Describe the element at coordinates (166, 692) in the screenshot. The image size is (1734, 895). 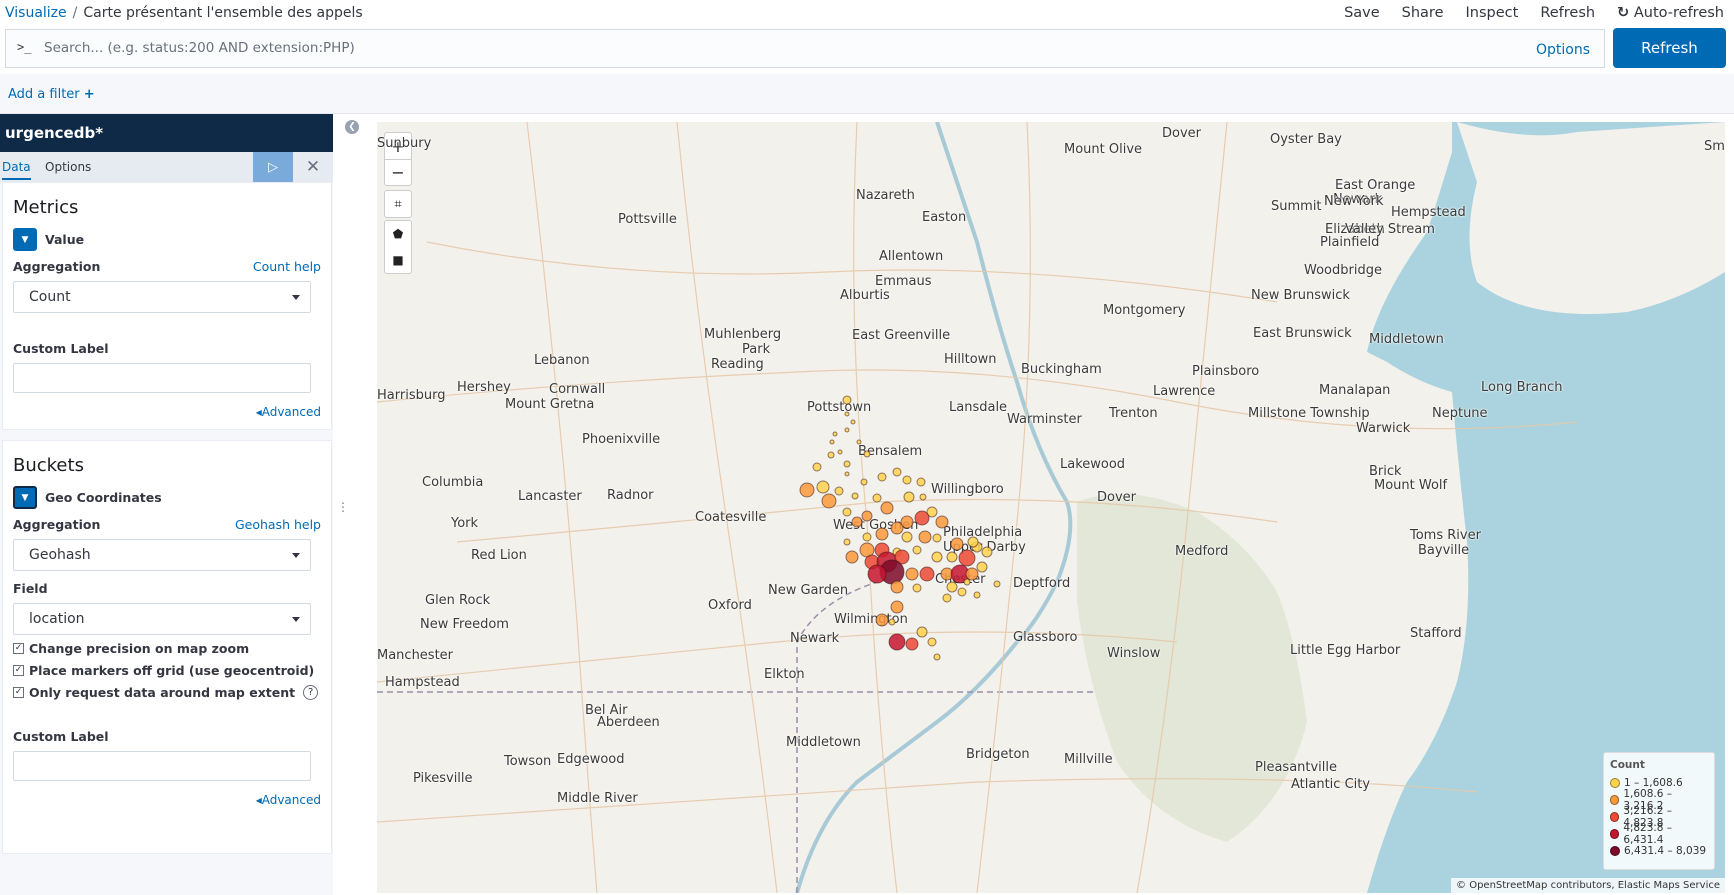
I see `map-extent-checkbox: ✓ Only request data around map extent?` at that location.